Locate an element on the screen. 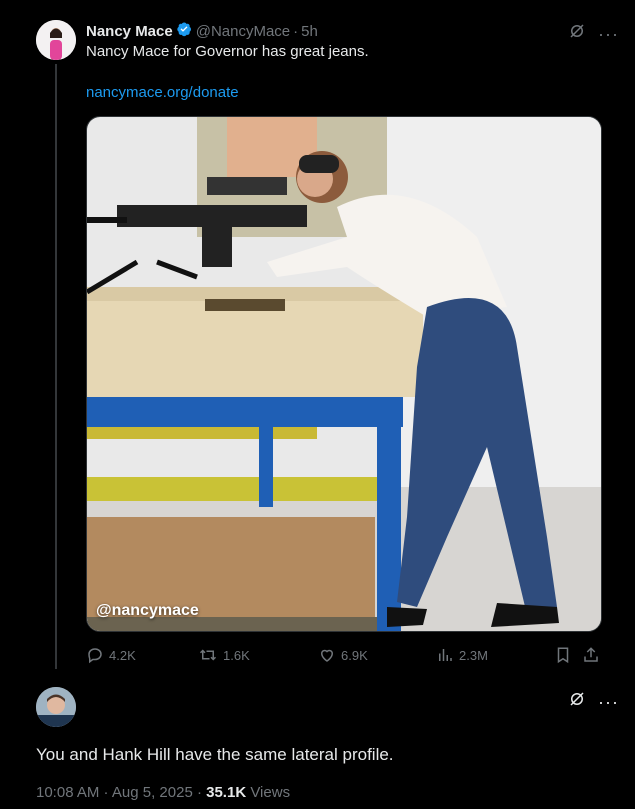 The image size is (635, 809). like-button: 6.9K is located at coordinates (343, 655).